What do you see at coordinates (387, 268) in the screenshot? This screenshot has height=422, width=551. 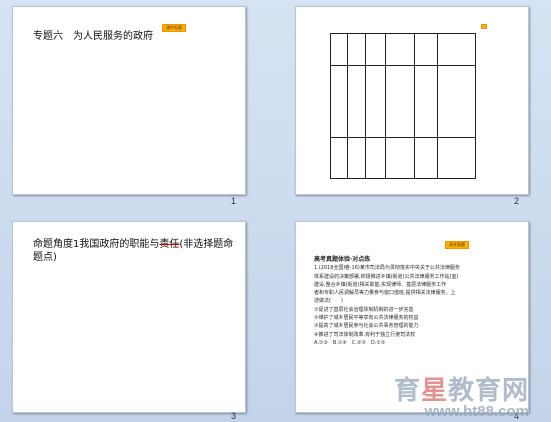 I see `slide-4-line: 1.(2018全国Ⅰ卷·16)某市司法局为贯彻落实中央关于公共法律服务` at bounding box center [387, 268].